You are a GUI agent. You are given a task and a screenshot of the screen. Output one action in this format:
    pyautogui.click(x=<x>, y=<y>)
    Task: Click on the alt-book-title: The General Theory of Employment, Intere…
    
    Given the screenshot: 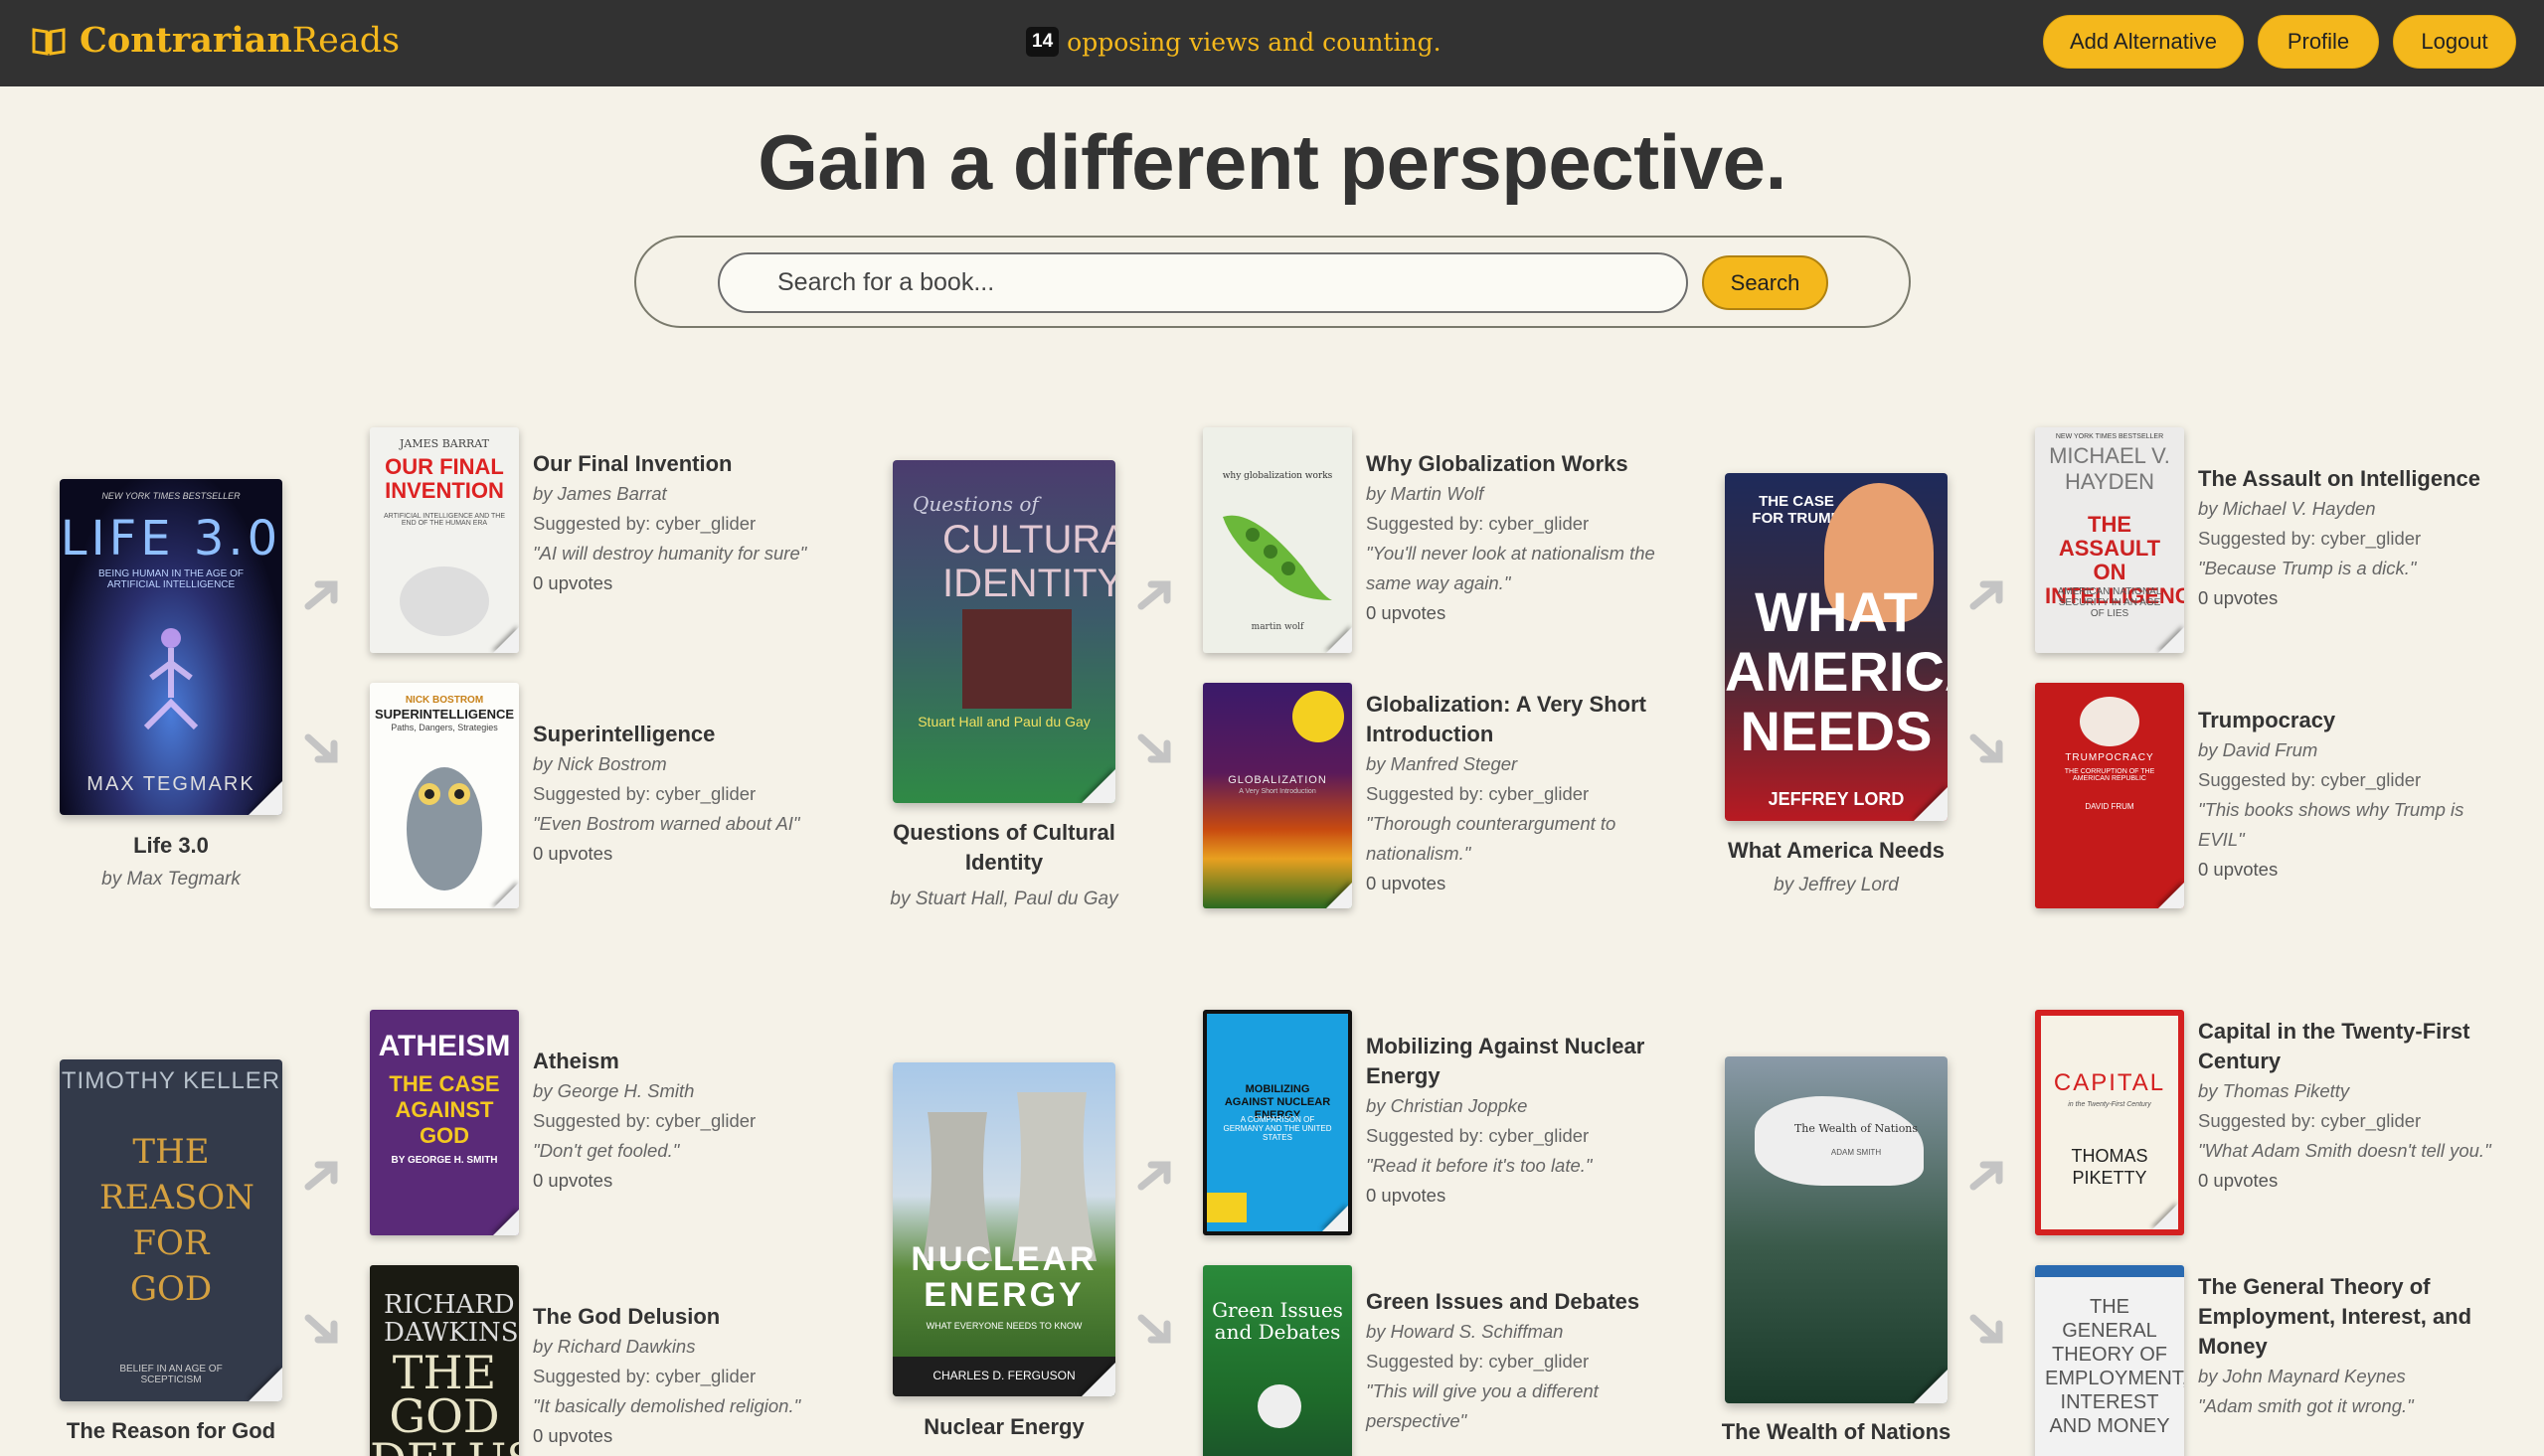 What is the action you would take?
    pyautogui.click(x=2347, y=1317)
    